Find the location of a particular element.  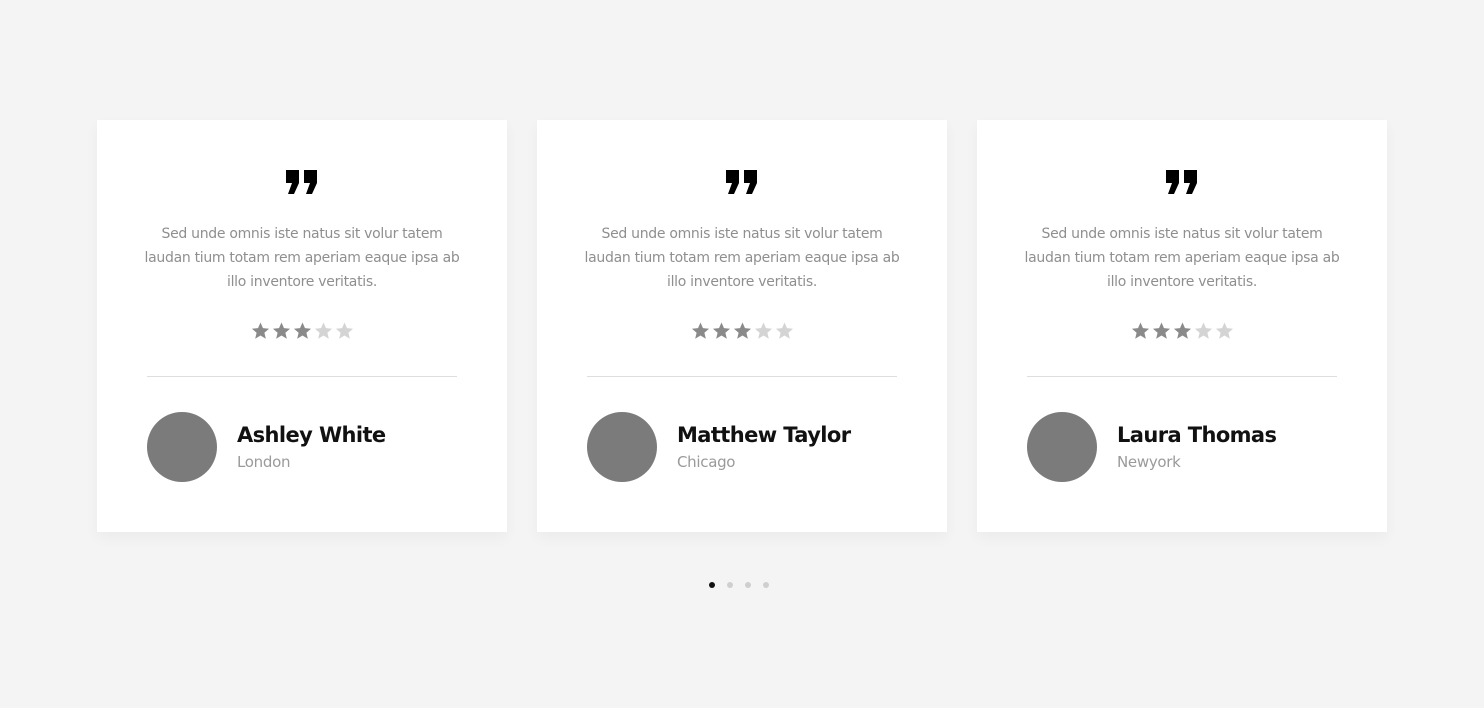

author-name: Matthew Taylor is located at coordinates (764, 435).